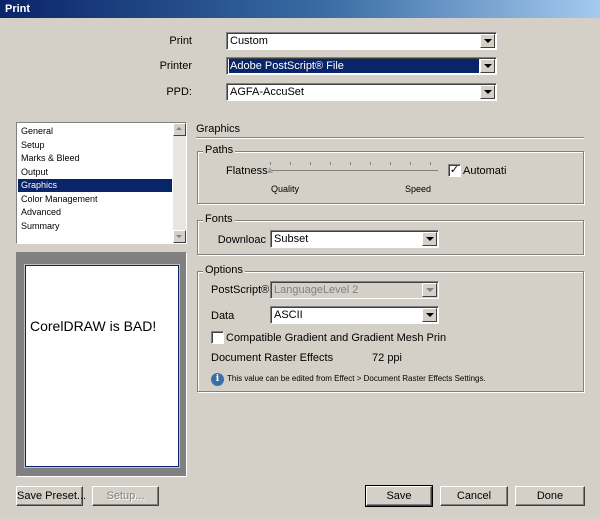 This screenshot has width=600, height=519. I want to click on download-select: Subset, so click(354, 239).